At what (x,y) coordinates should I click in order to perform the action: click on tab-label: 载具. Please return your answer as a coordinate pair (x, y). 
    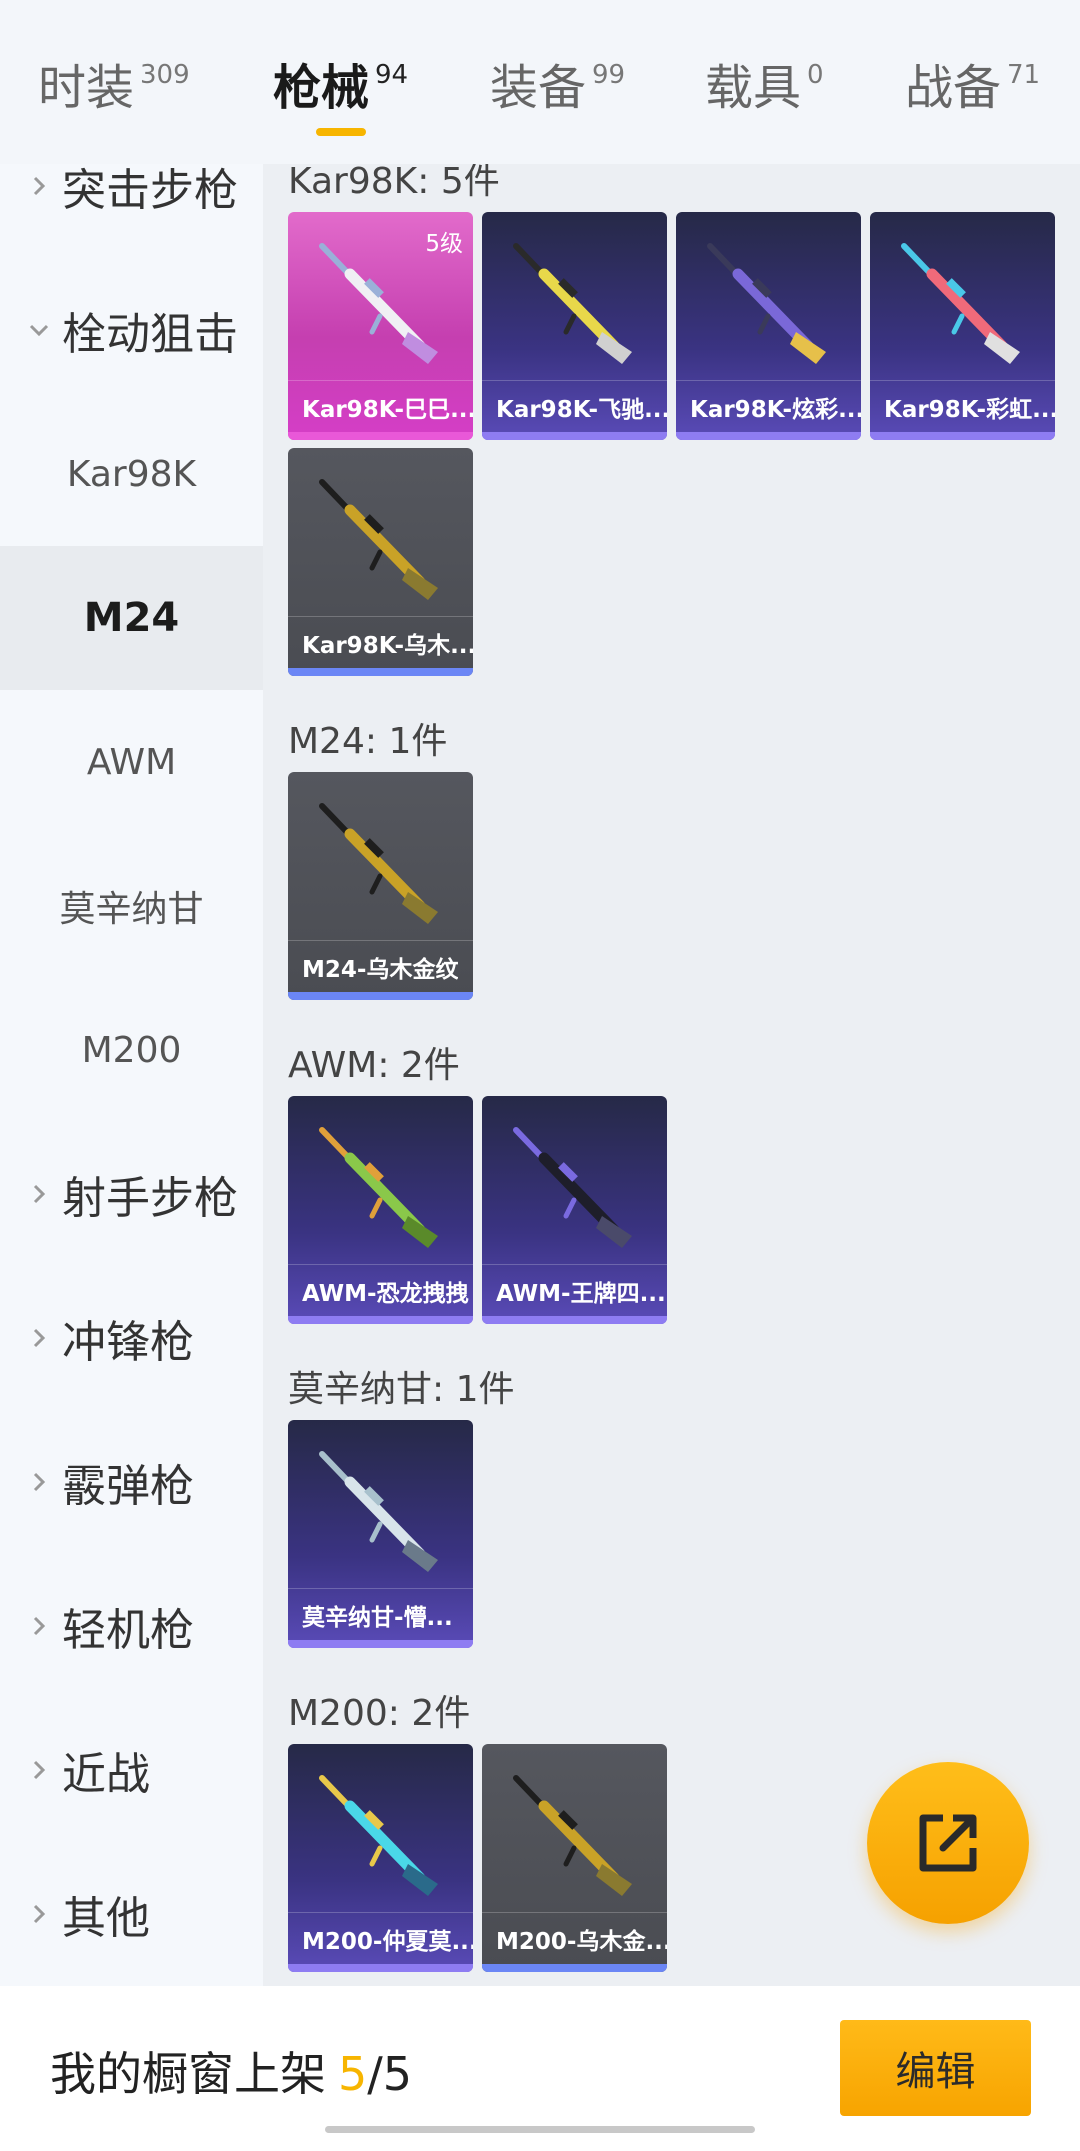
    Looking at the image, I should click on (753, 88).